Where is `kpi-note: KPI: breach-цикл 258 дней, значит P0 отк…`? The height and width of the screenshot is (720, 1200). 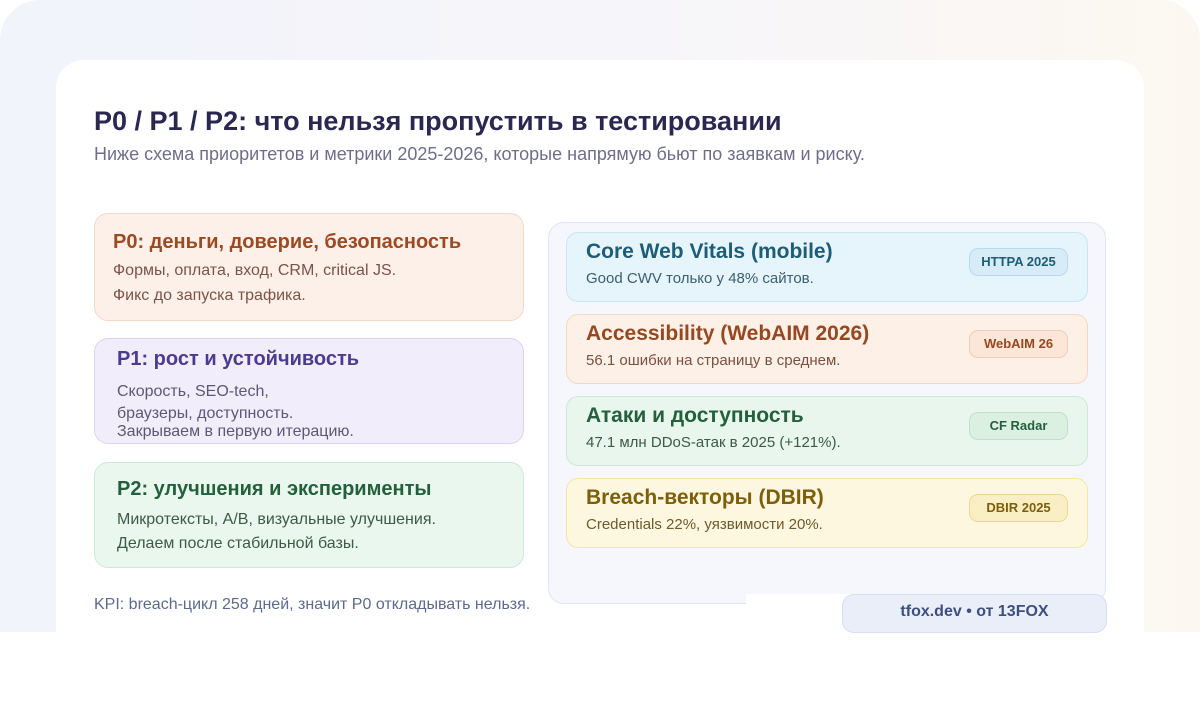 kpi-note: KPI: breach-цикл 258 дней, значит P0 отк… is located at coordinates (312, 604).